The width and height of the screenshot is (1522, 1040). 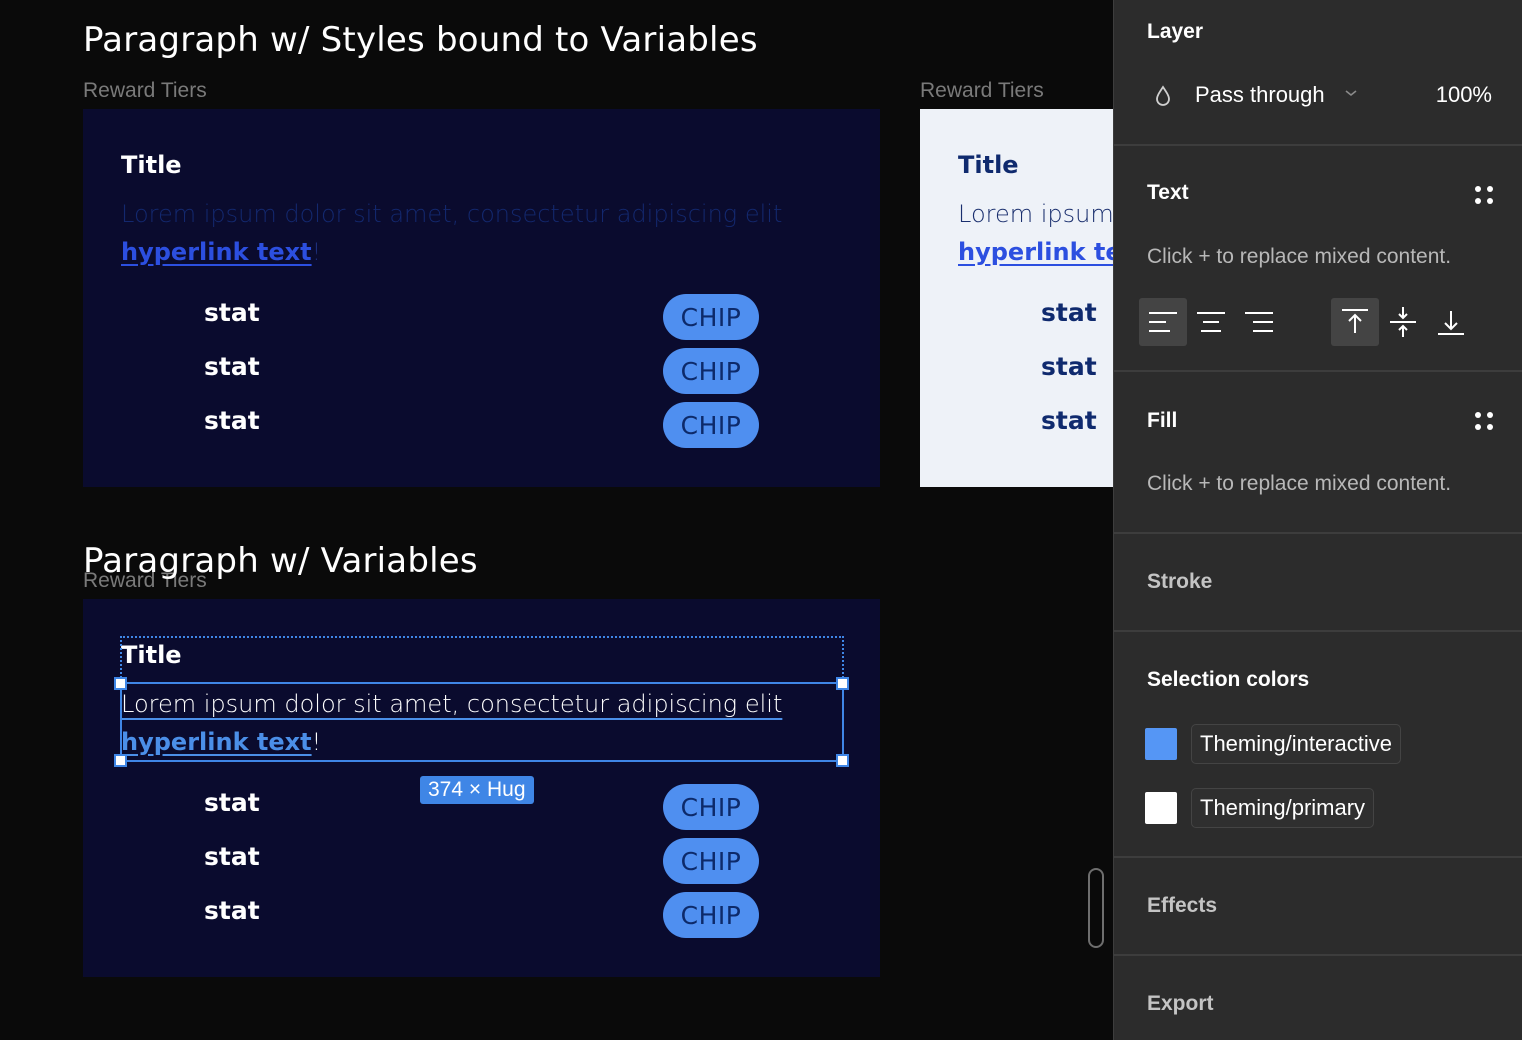 What do you see at coordinates (1318, 907) in the screenshot?
I see `effects-section: Effects` at bounding box center [1318, 907].